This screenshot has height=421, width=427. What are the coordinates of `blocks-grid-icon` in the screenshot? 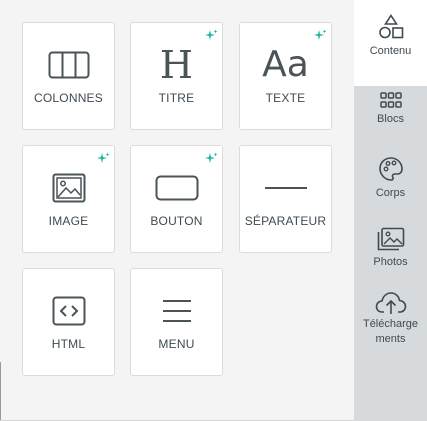 It's located at (390, 100).